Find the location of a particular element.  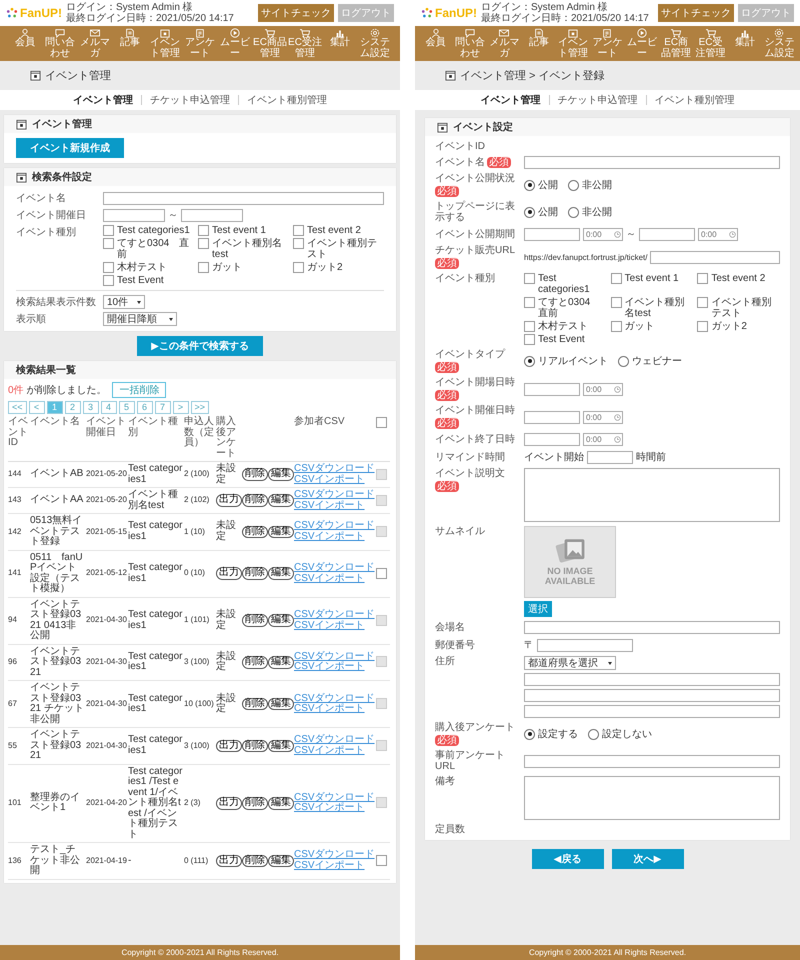

select-button: 選択 is located at coordinates (538, 609).